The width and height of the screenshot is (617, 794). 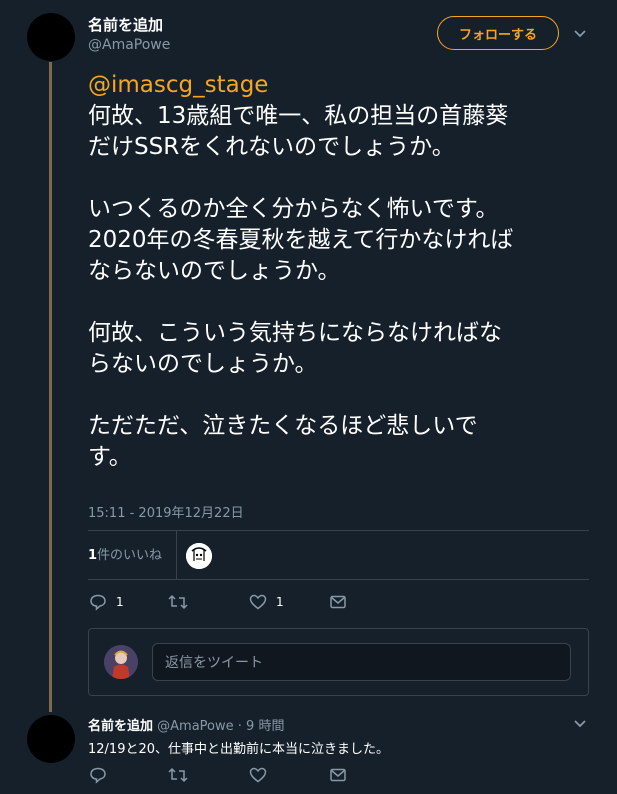 I want to click on mention-link: @imascg_stage, so click(x=345, y=85).